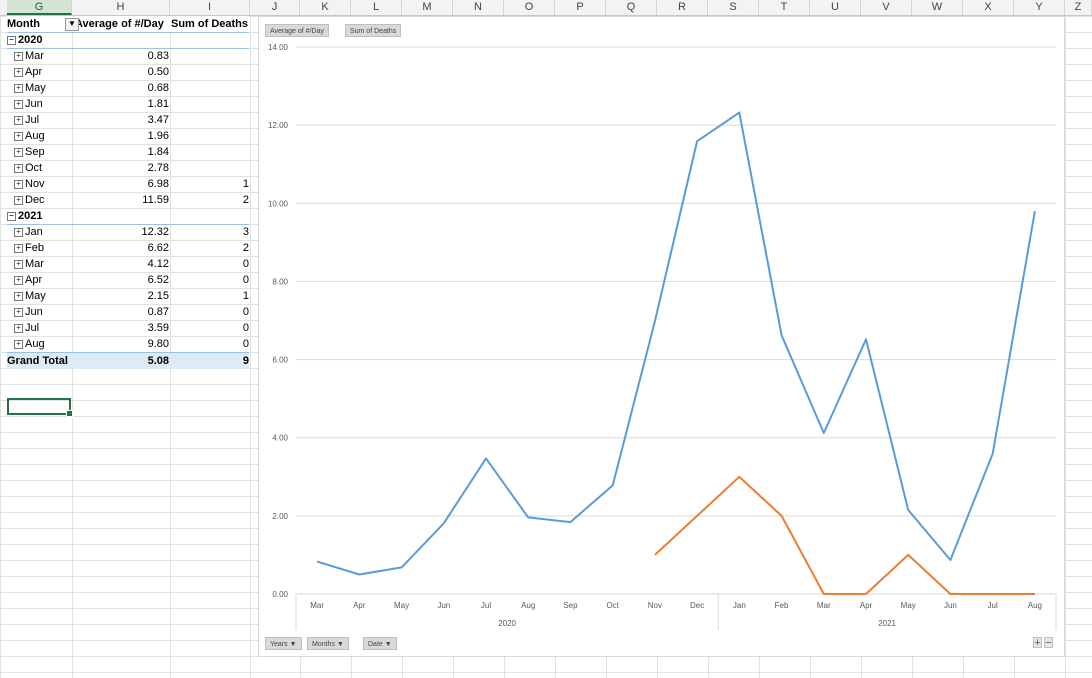 The image size is (1092, 678). I want to click on axis-field-button-months: Months ▼, so click(328, 643).